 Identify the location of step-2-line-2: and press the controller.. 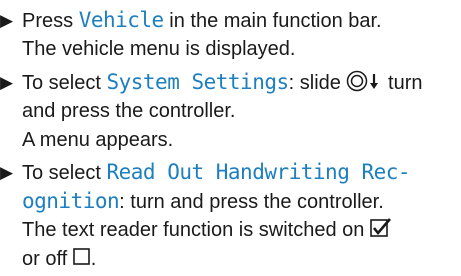
(129, 111).